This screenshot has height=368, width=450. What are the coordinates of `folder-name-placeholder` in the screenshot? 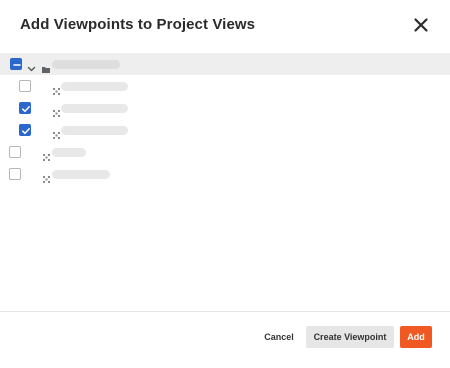 It's located at (86, 64).